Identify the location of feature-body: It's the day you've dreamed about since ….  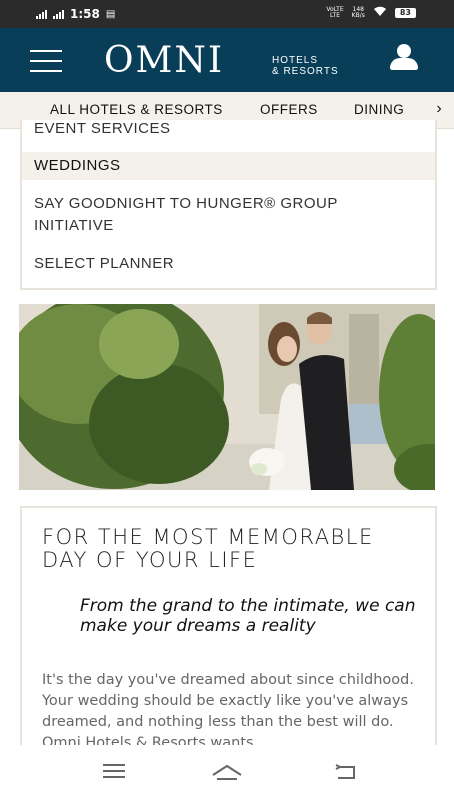
(228, 711).